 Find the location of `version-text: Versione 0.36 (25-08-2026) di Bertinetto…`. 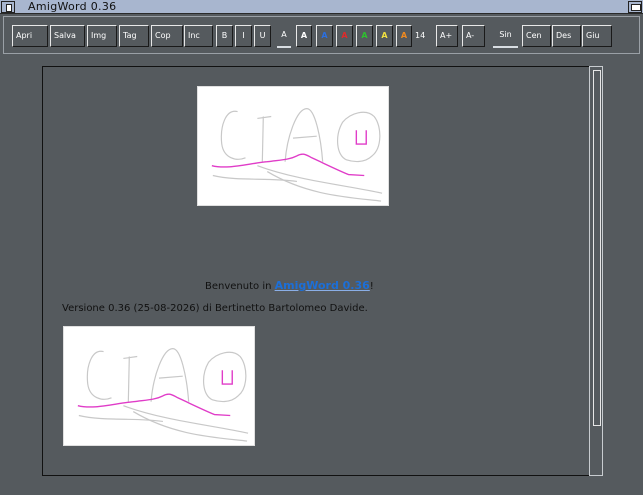

version-text: Versione 0.36 (25-08-2026) di Bertinetto… is located at coordinates (215, 308).